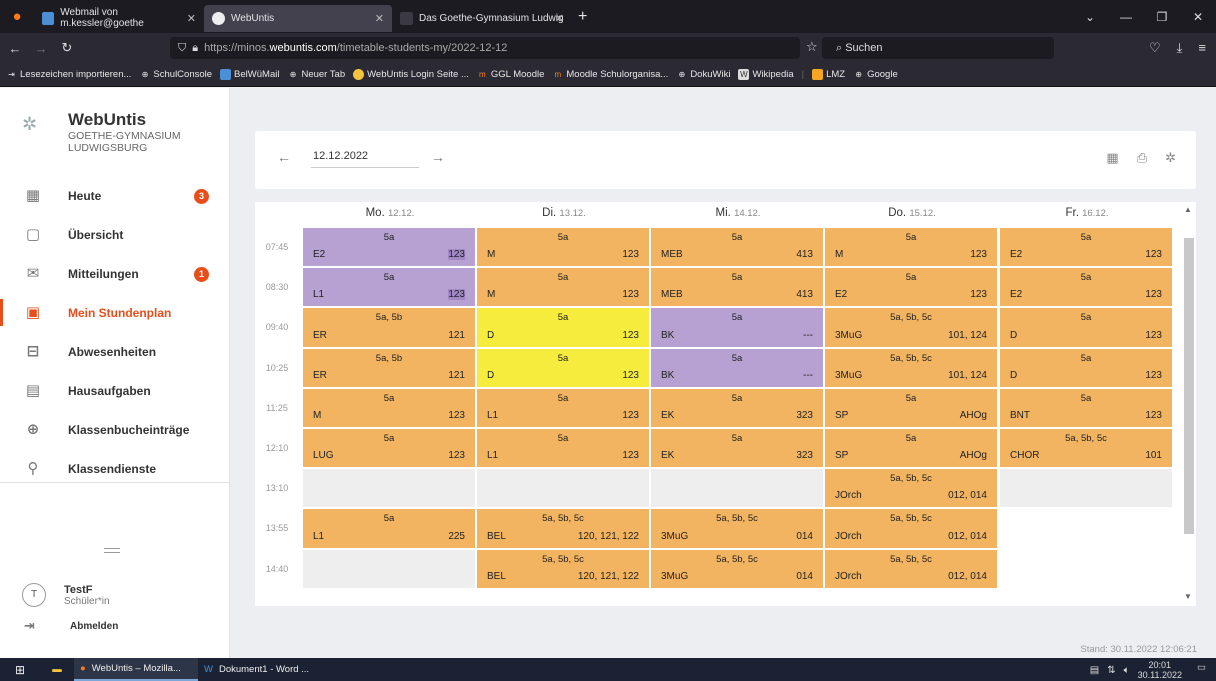 This screenshot has height=681, width=1216. Describe the element at coordinates (114, 234) in the screenshot. I see `sidebar-item-overview: ▢ Übersicht` at that location.